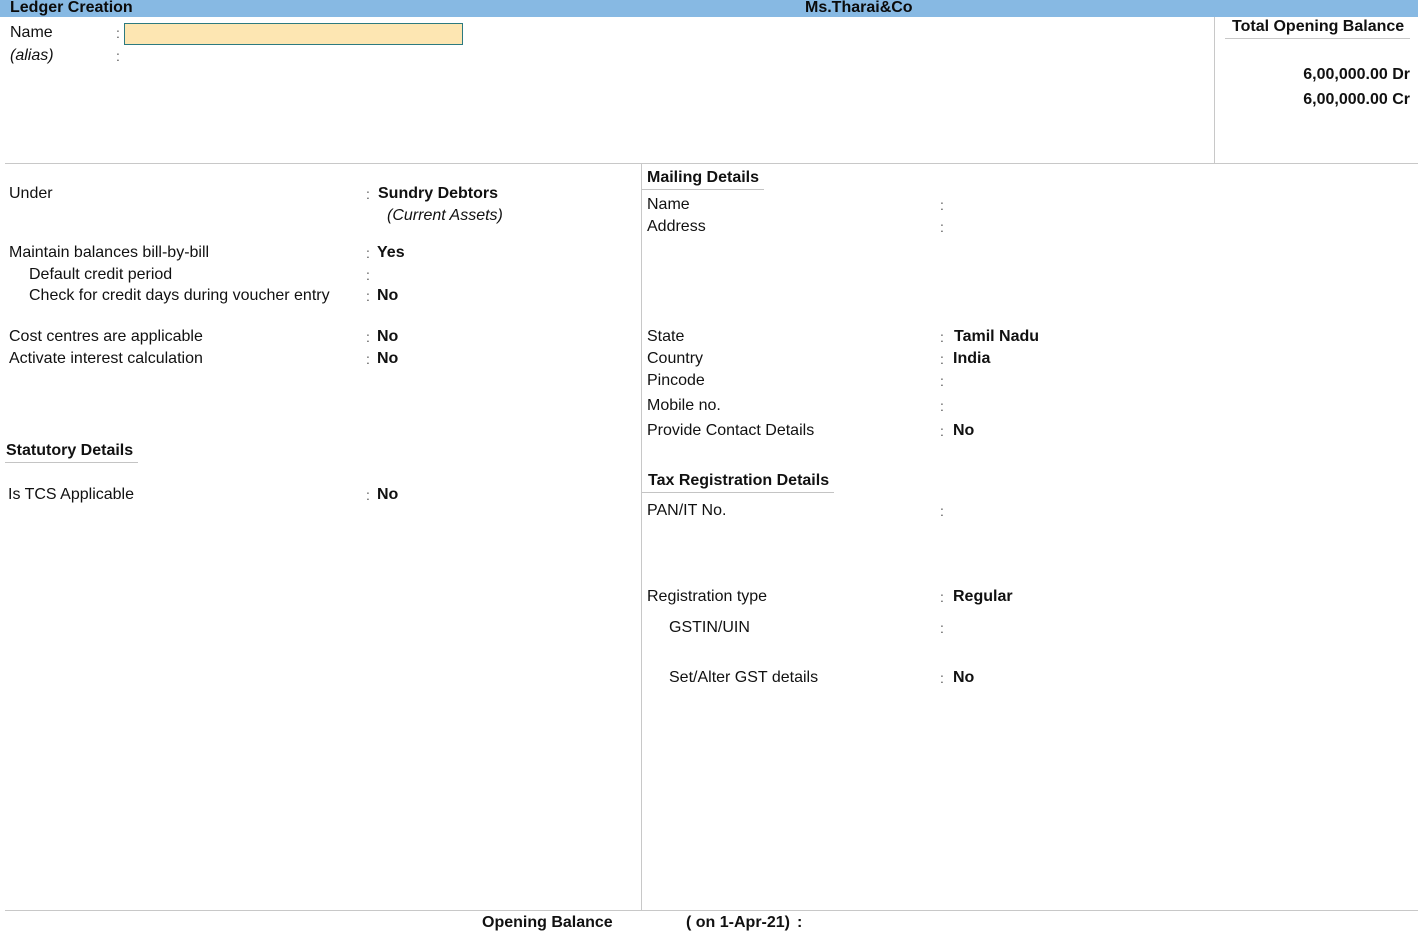 The height and width of the screenshot is (946, 1418). I want to click on interest-calc-colon: :, so click(368, 359).